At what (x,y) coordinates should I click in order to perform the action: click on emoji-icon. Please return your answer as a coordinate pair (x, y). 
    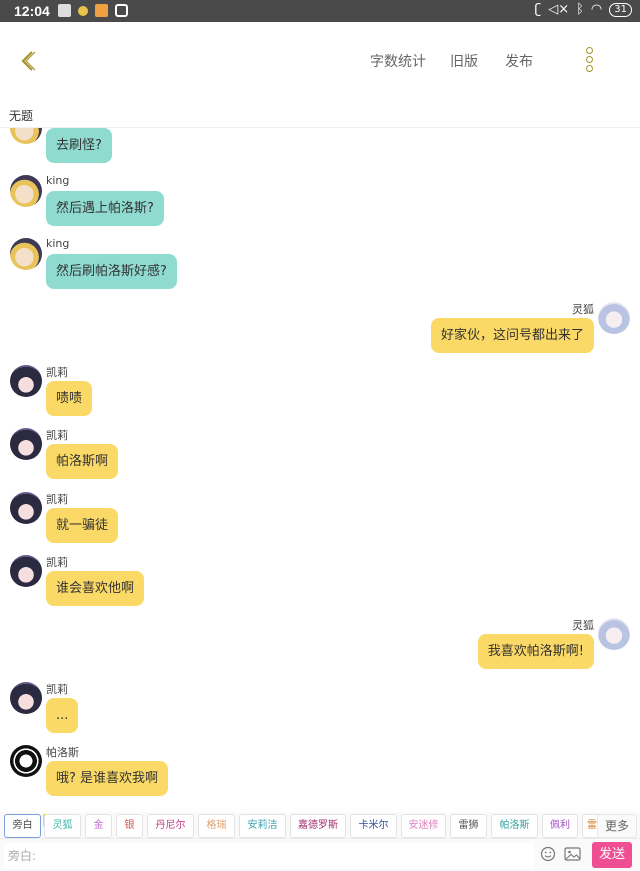
    Looking at the image, I should click on (548, 854).